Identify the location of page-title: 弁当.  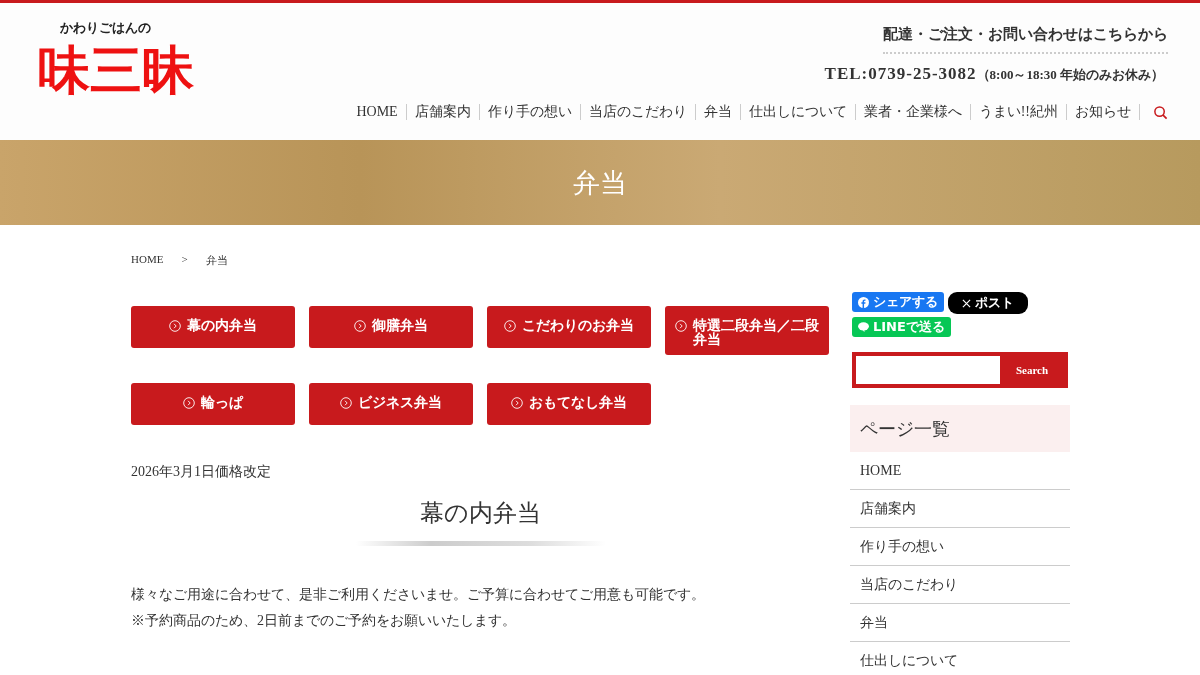
(600, 183).